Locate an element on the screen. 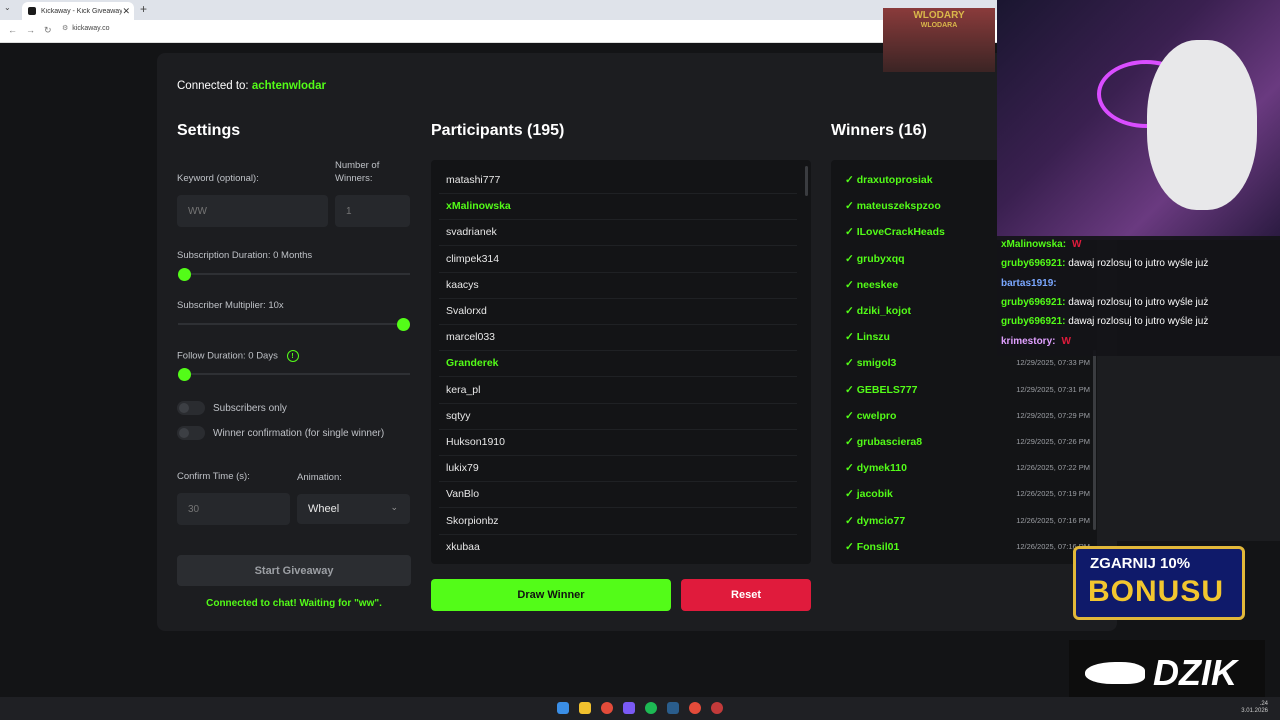  animation-label: Animation: is located at coordinates (319, 477).